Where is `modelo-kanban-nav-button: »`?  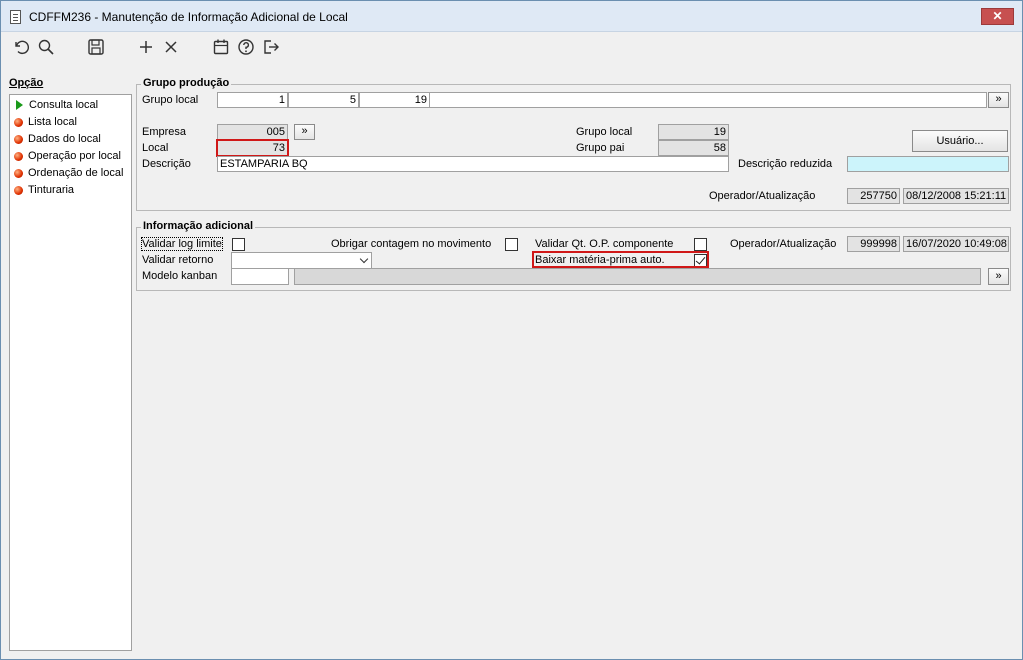 modelo-kanban-nav-button: » is located at coordinates (998, 276).